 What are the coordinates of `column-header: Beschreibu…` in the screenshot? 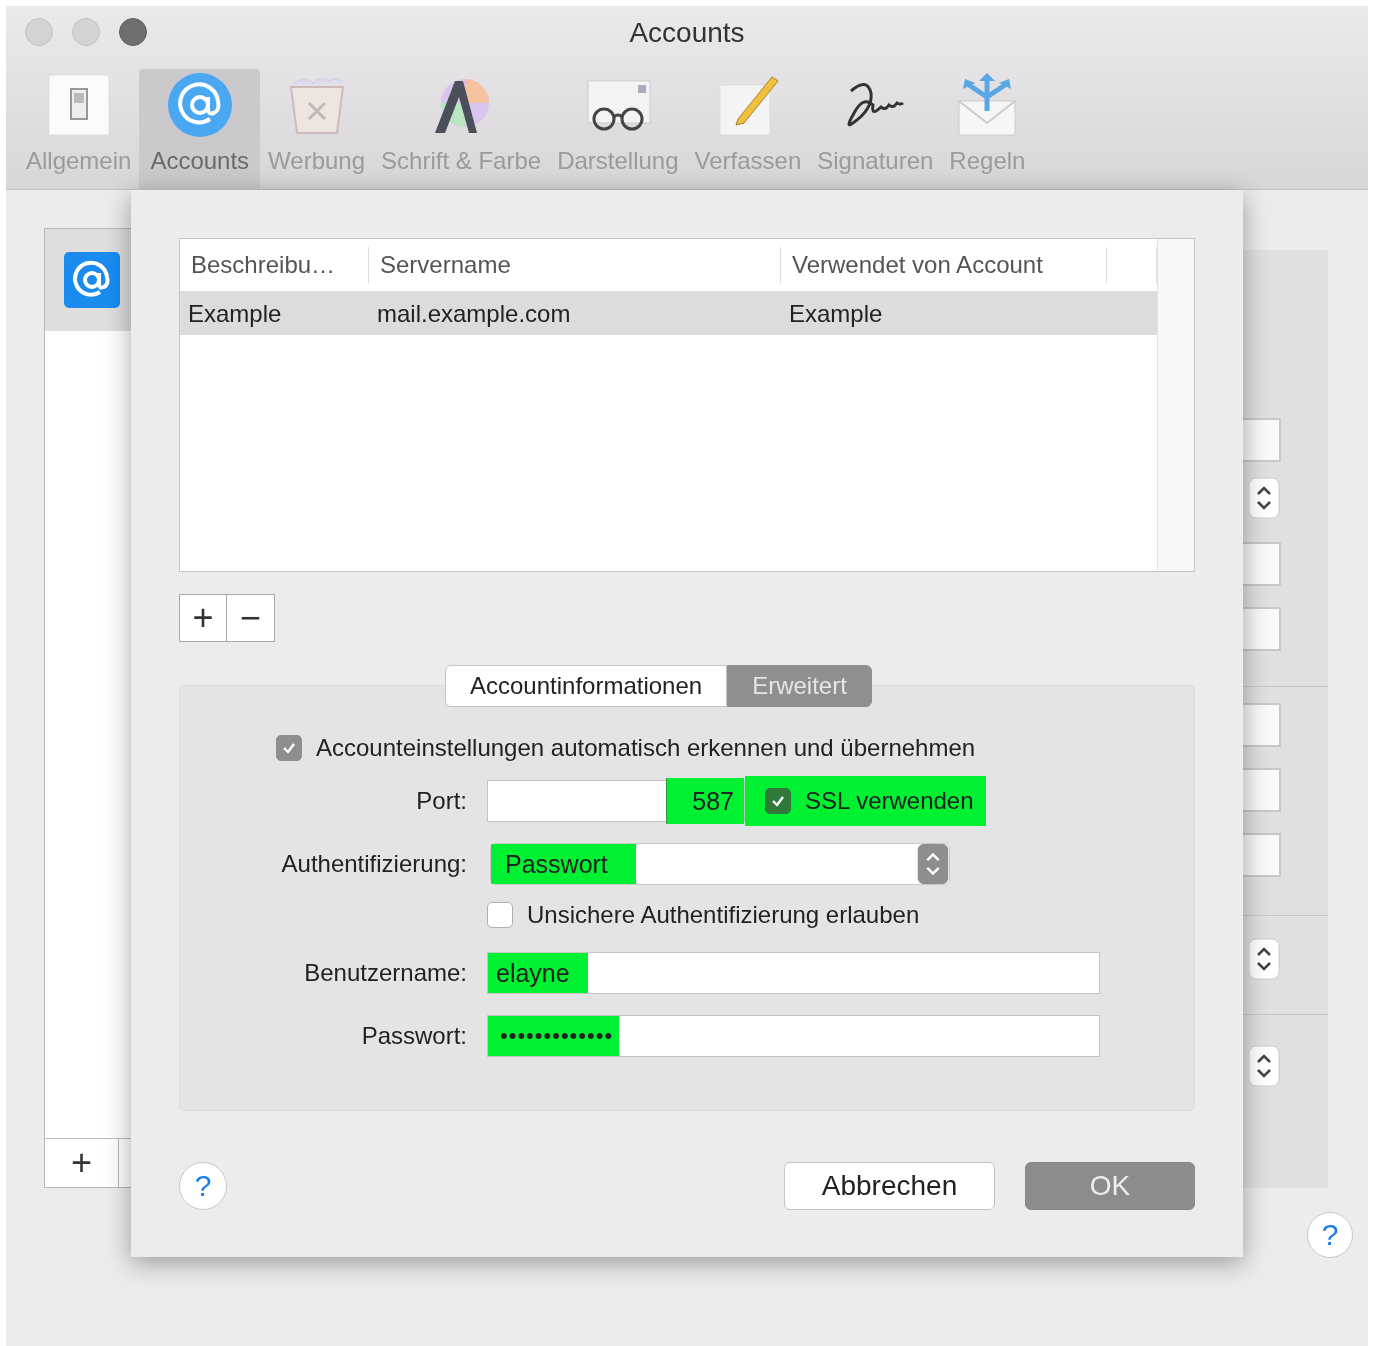 It's located at (274, 265).